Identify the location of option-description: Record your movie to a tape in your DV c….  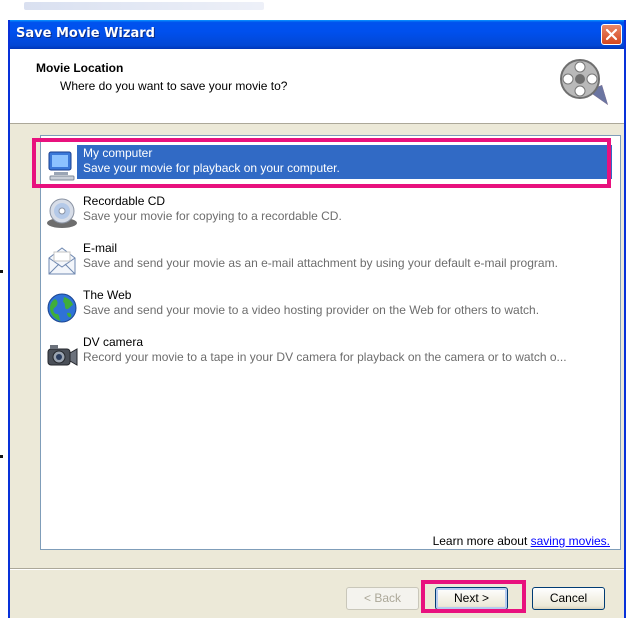
(325, 357).